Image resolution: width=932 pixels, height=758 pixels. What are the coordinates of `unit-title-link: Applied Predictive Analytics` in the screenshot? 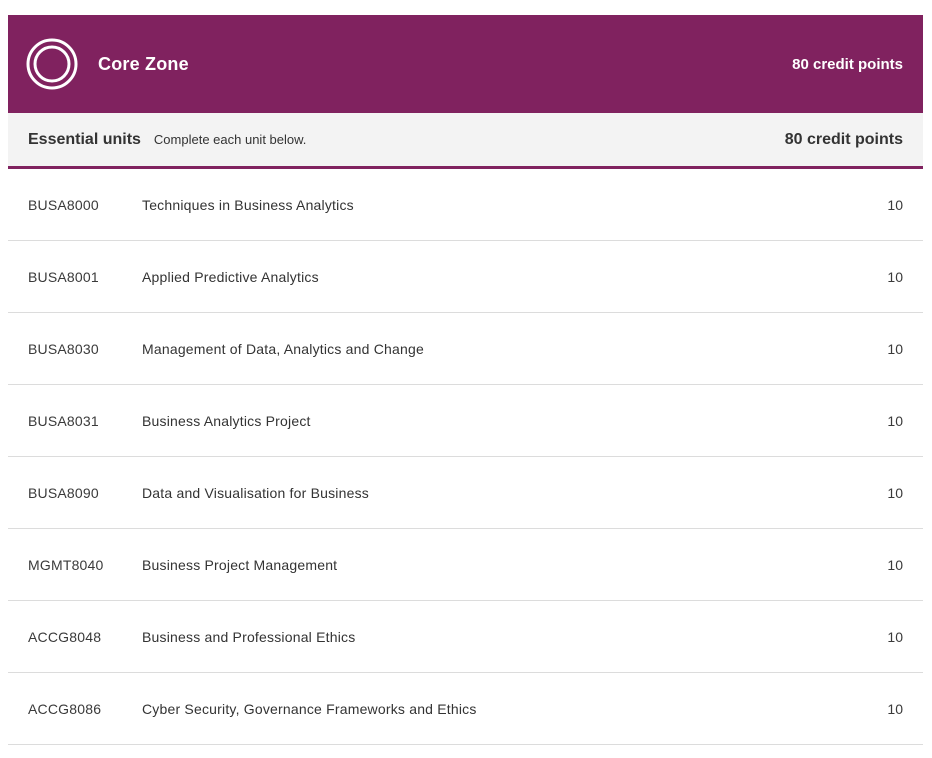 It's located at (514, 277).